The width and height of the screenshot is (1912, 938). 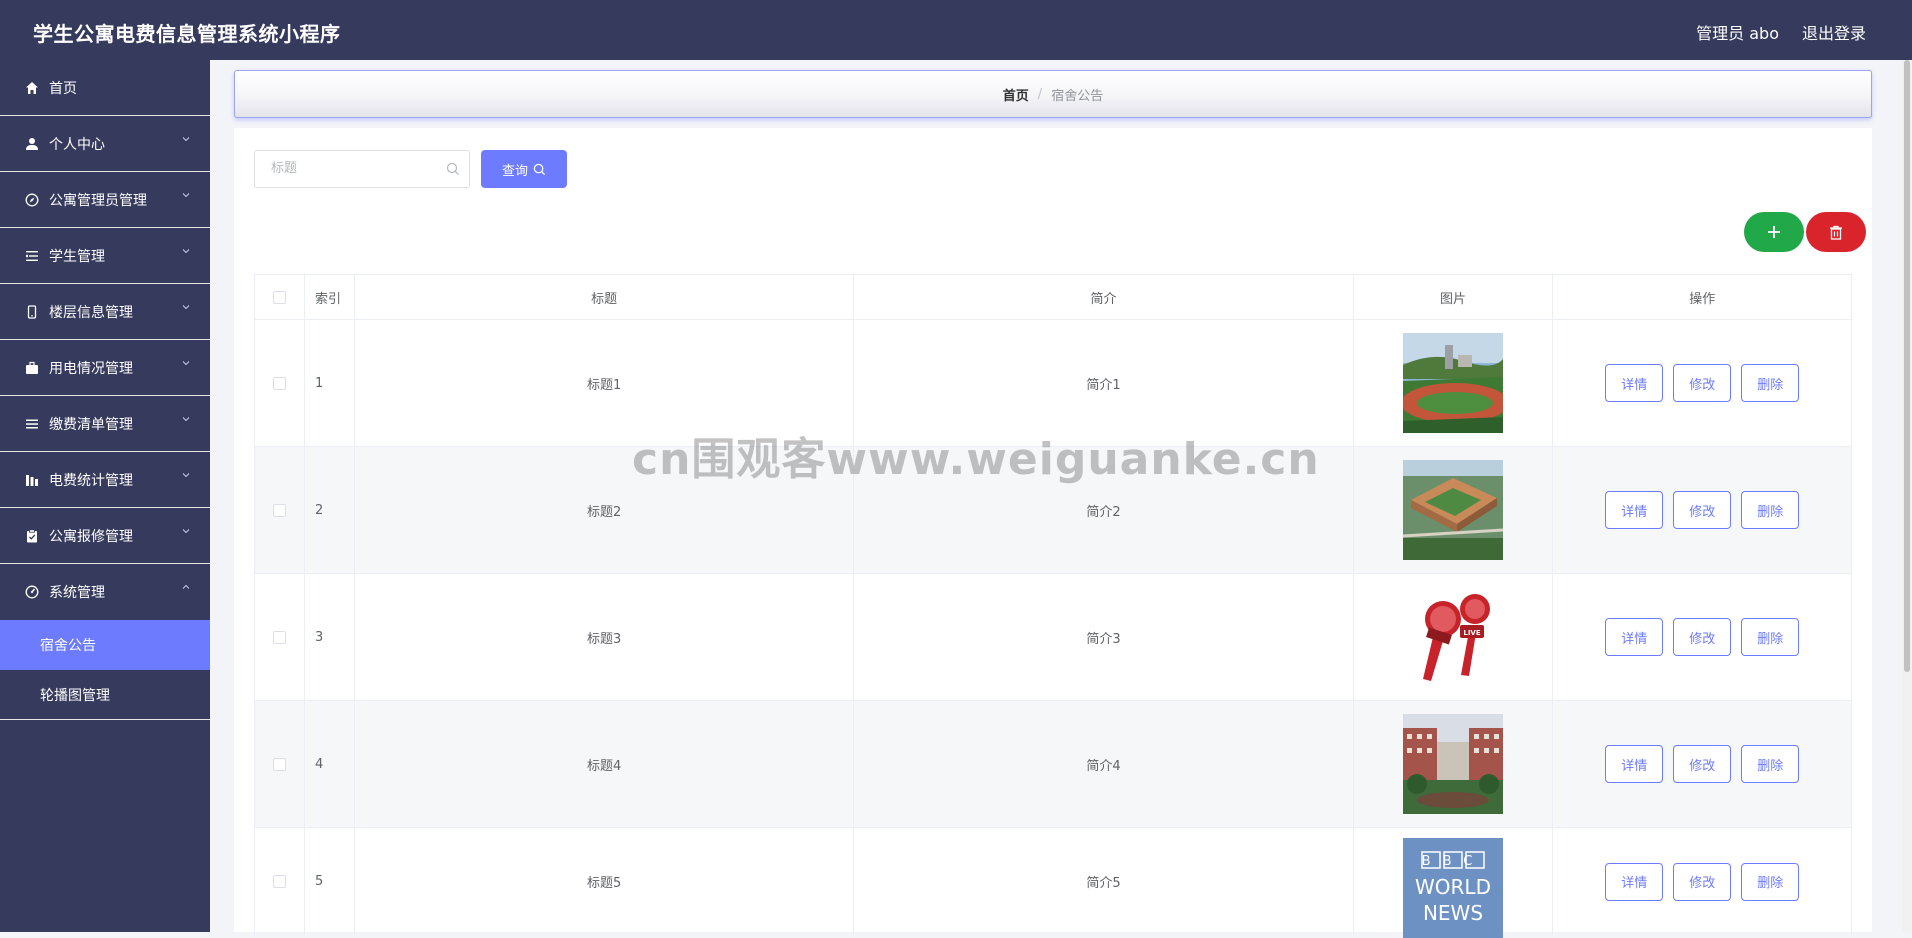 I want to click on campus-field-photo, so click(x=1453, y=383).